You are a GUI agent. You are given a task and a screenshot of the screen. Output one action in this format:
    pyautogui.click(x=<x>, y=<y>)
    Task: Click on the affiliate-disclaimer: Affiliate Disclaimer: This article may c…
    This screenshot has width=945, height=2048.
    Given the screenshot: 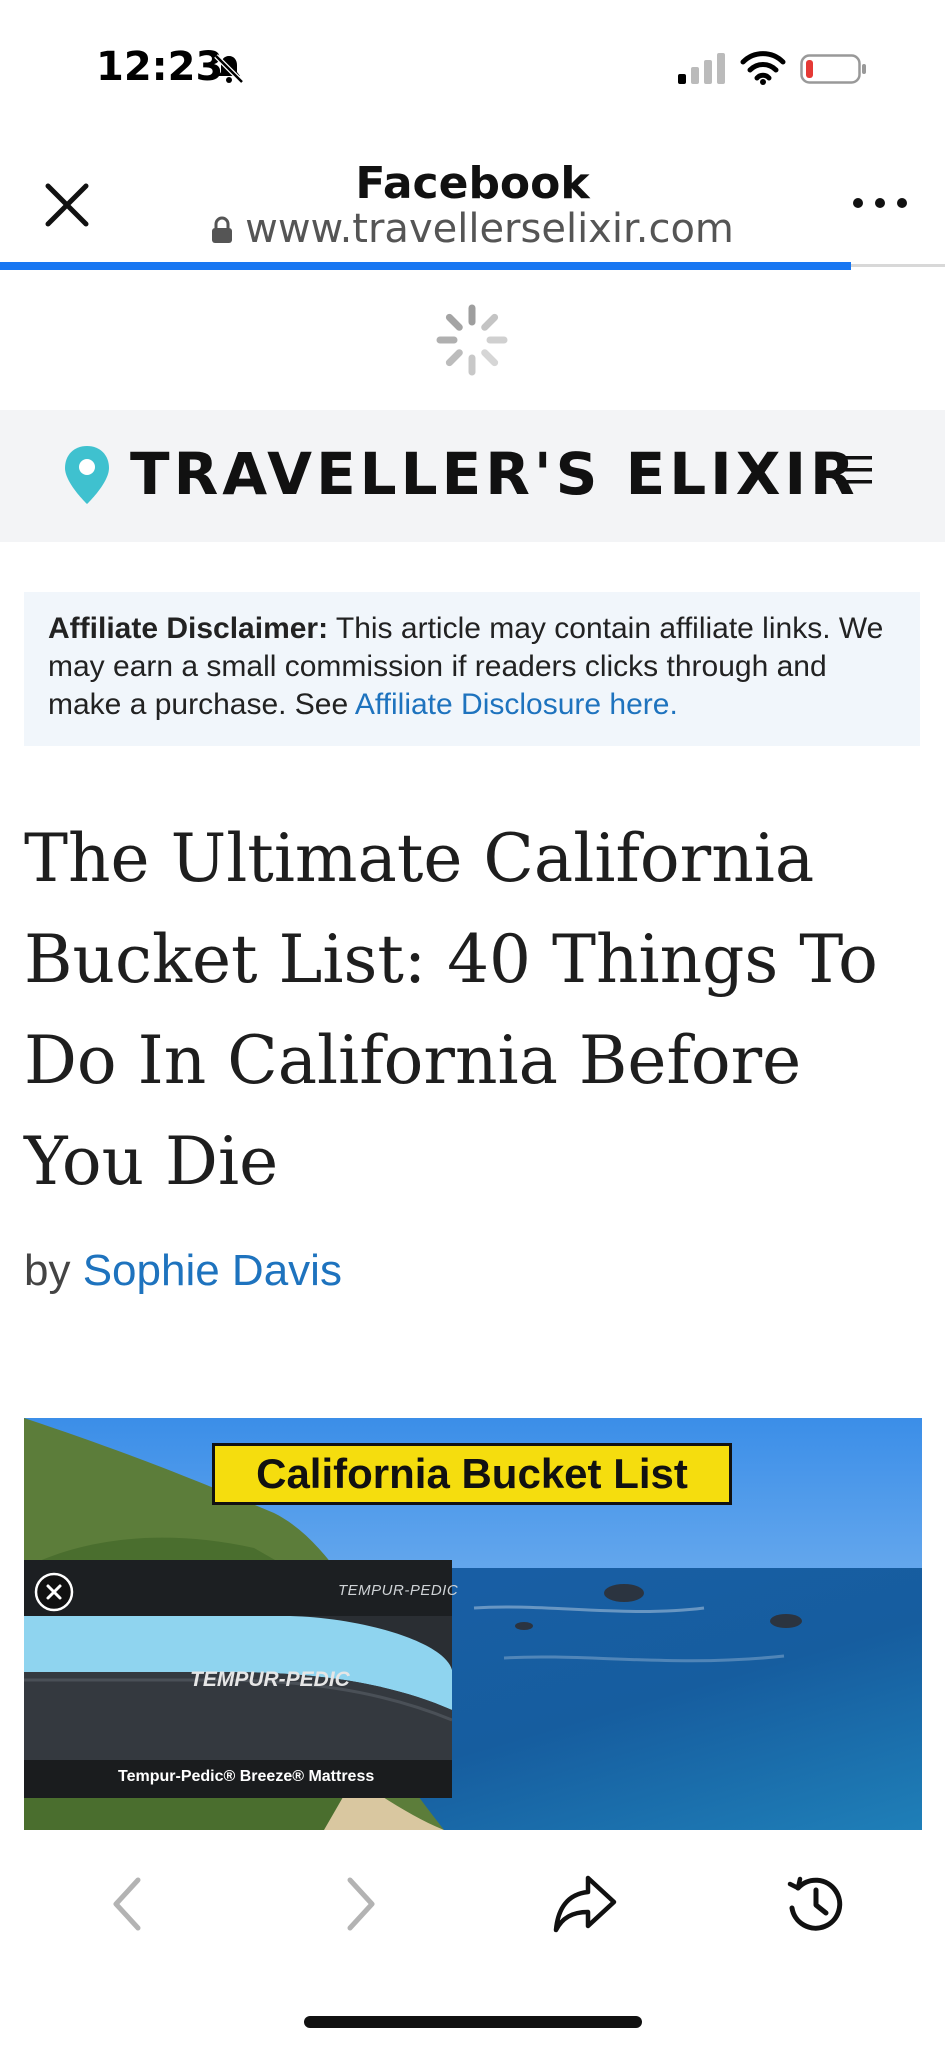 What is the action you would take?
    pyautogui.click(x=472, y=669)
    